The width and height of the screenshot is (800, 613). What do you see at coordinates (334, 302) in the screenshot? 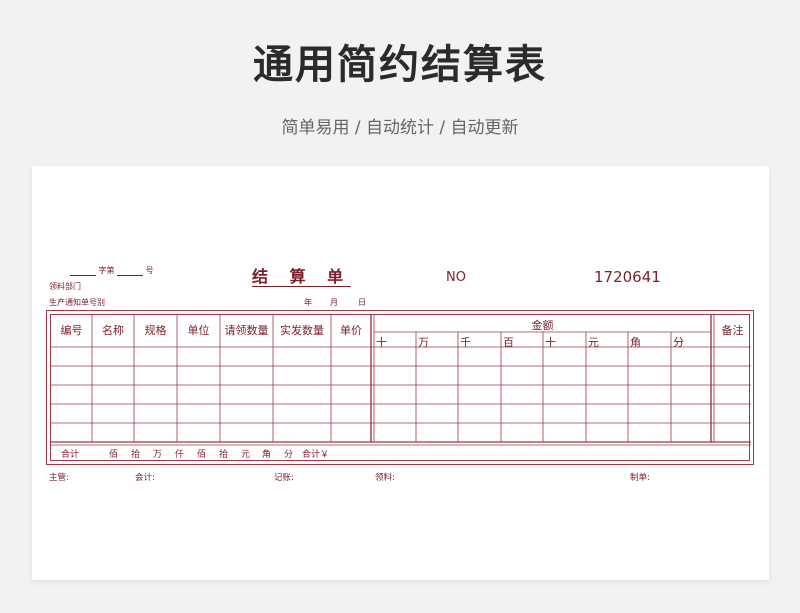
I see `month-label: 月` at bounding box center [334, 302].